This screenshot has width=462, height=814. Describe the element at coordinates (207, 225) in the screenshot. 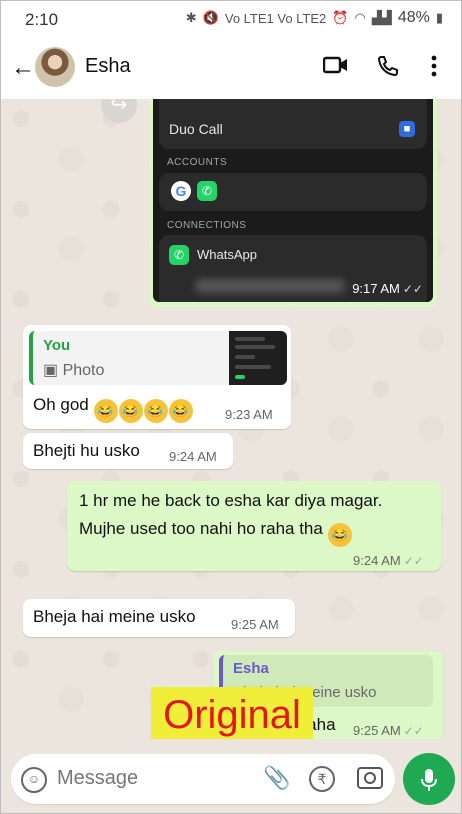

I see `connections-header: CONNECTIONS` at that location.